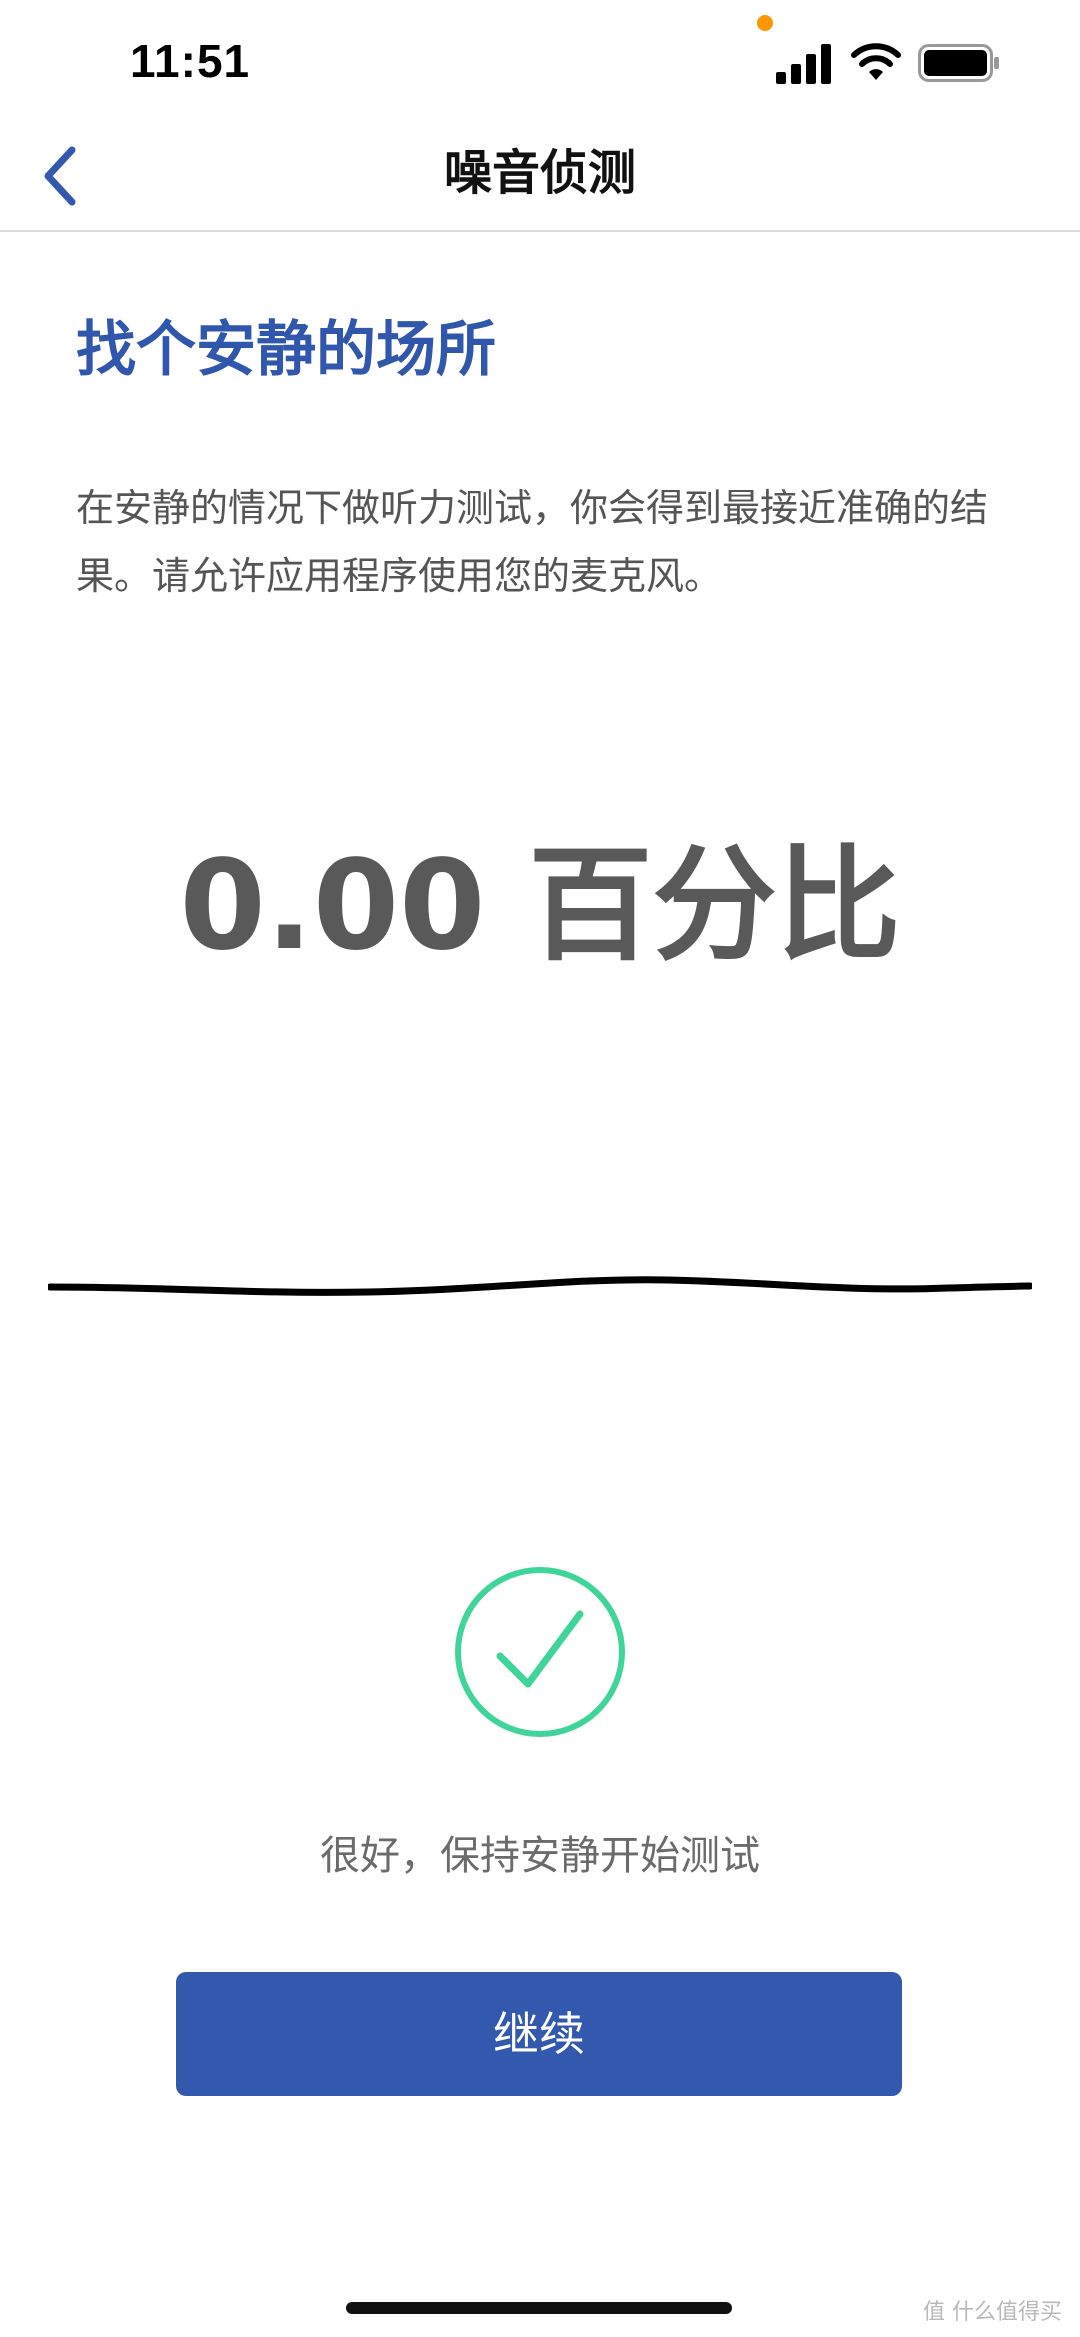 The width and height of the screenshot is (1080, 2337). I want to click on battery-icon, so click(958, 63).